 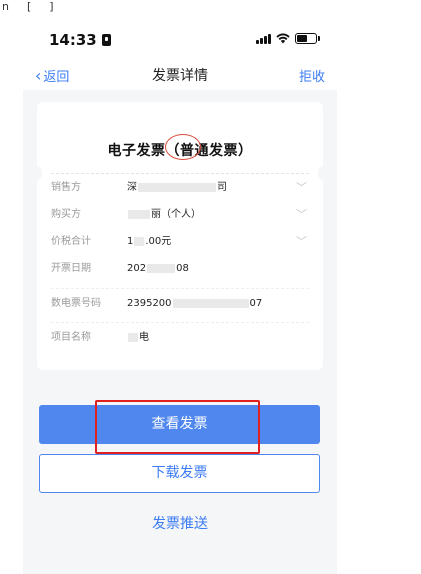 I want to click on issue-date-suffix: 08, so click(x=182, y=268).